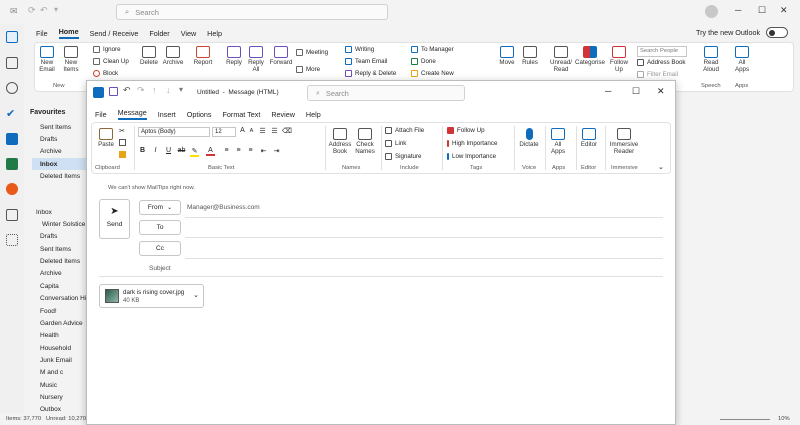  What do you see at coordinates (276, 151) in the screenshot?
I see `increase-indent-icon: ⇥` at bounding box center [276, 151].